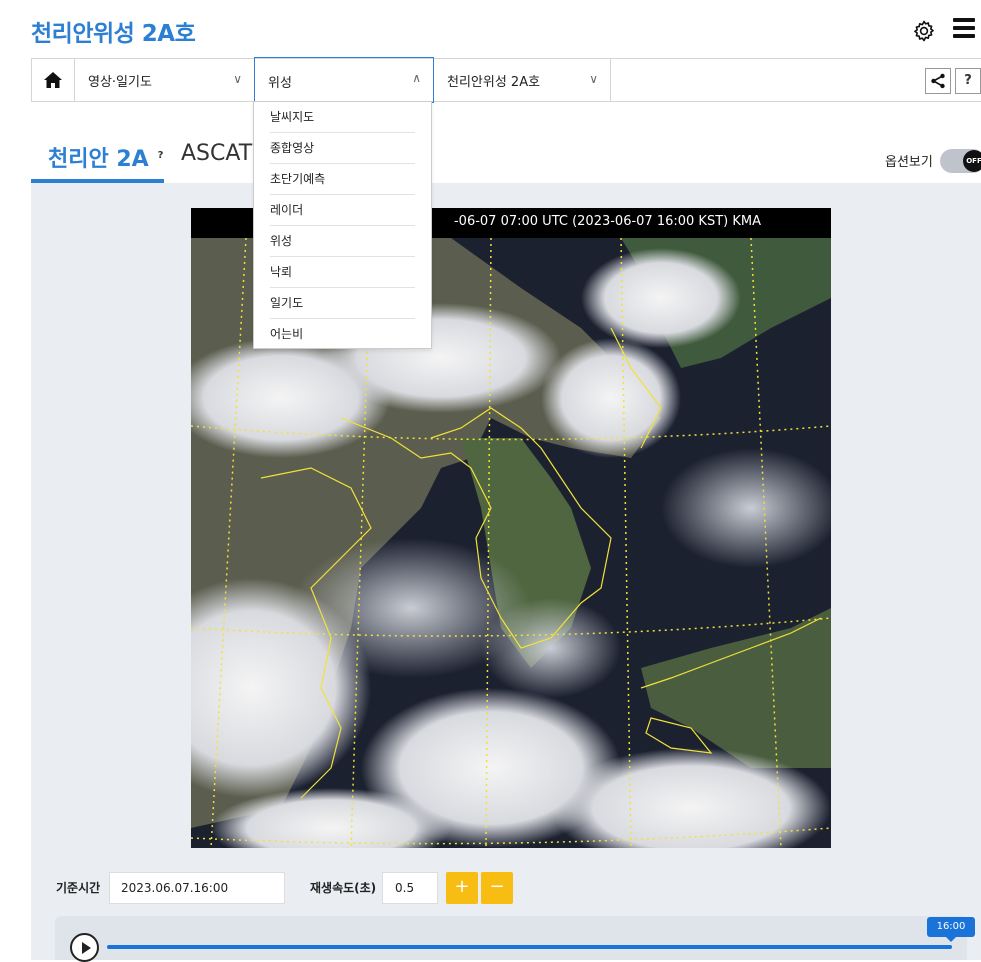 This screenshot has height=962, width=981. What do you see at coordinates (113, 34) in the screenshot?
I see `page-title: 천리안위성 2A호` at bounding box center [113, 34].